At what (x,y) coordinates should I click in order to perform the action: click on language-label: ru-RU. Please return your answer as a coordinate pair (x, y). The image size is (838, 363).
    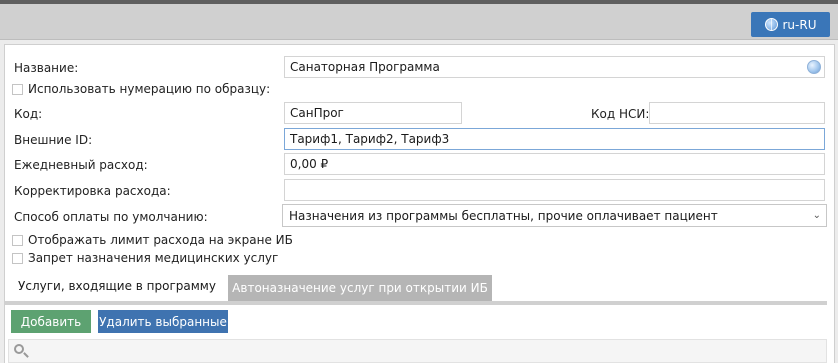
    Looking at the image, I should click on (799, 24).